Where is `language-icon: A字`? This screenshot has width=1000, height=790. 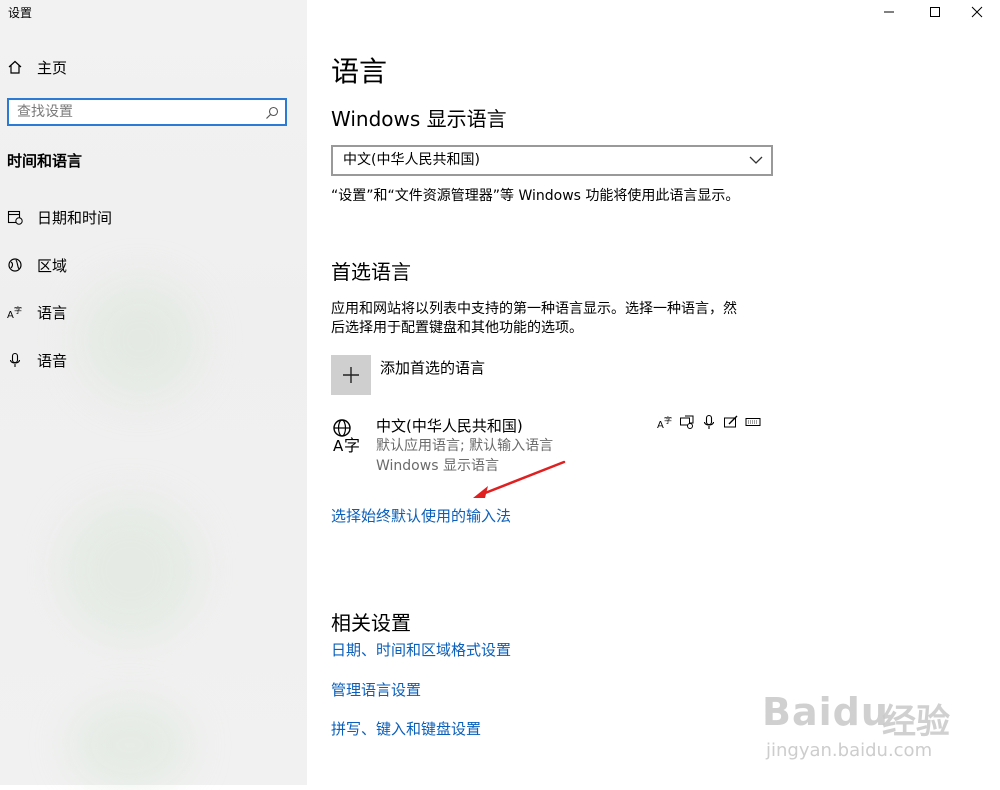
language-icon: A字 is located at coordinates (15, 312).